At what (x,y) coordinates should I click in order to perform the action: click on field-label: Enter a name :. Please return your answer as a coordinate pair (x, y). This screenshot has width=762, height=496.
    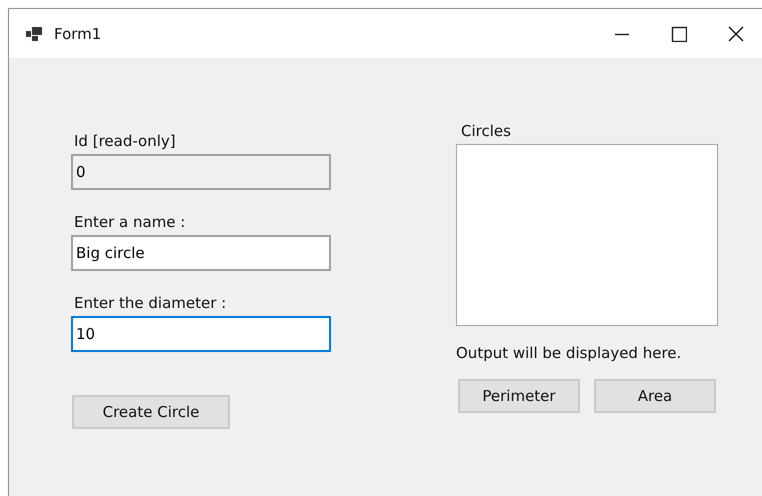
    Looking at the image, I should click on (130, 222).